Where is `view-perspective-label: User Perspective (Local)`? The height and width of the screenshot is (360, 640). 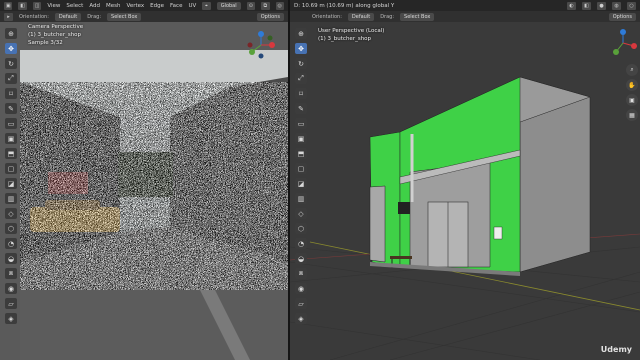
view-perspective-label: User Perspective (Local) is located at coordinates (351, 31).